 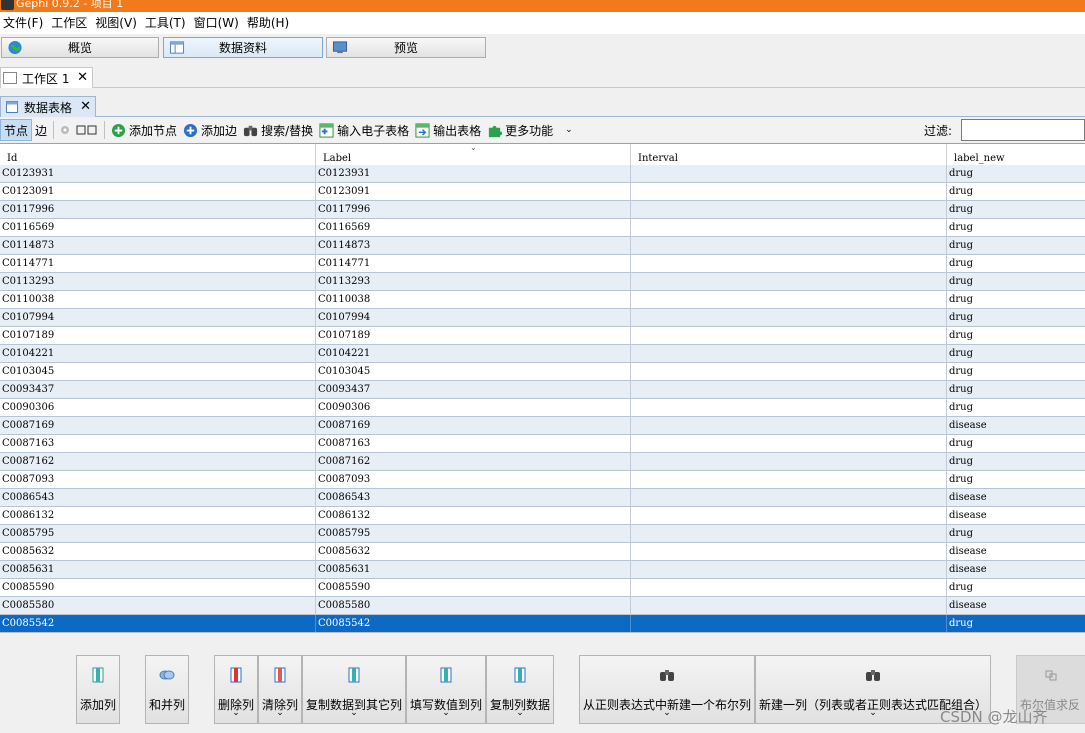 What do you see at coordinates (473, 570) in the screenshot?
I see `cell-label: C0085631` at bounding box center [473, 570].